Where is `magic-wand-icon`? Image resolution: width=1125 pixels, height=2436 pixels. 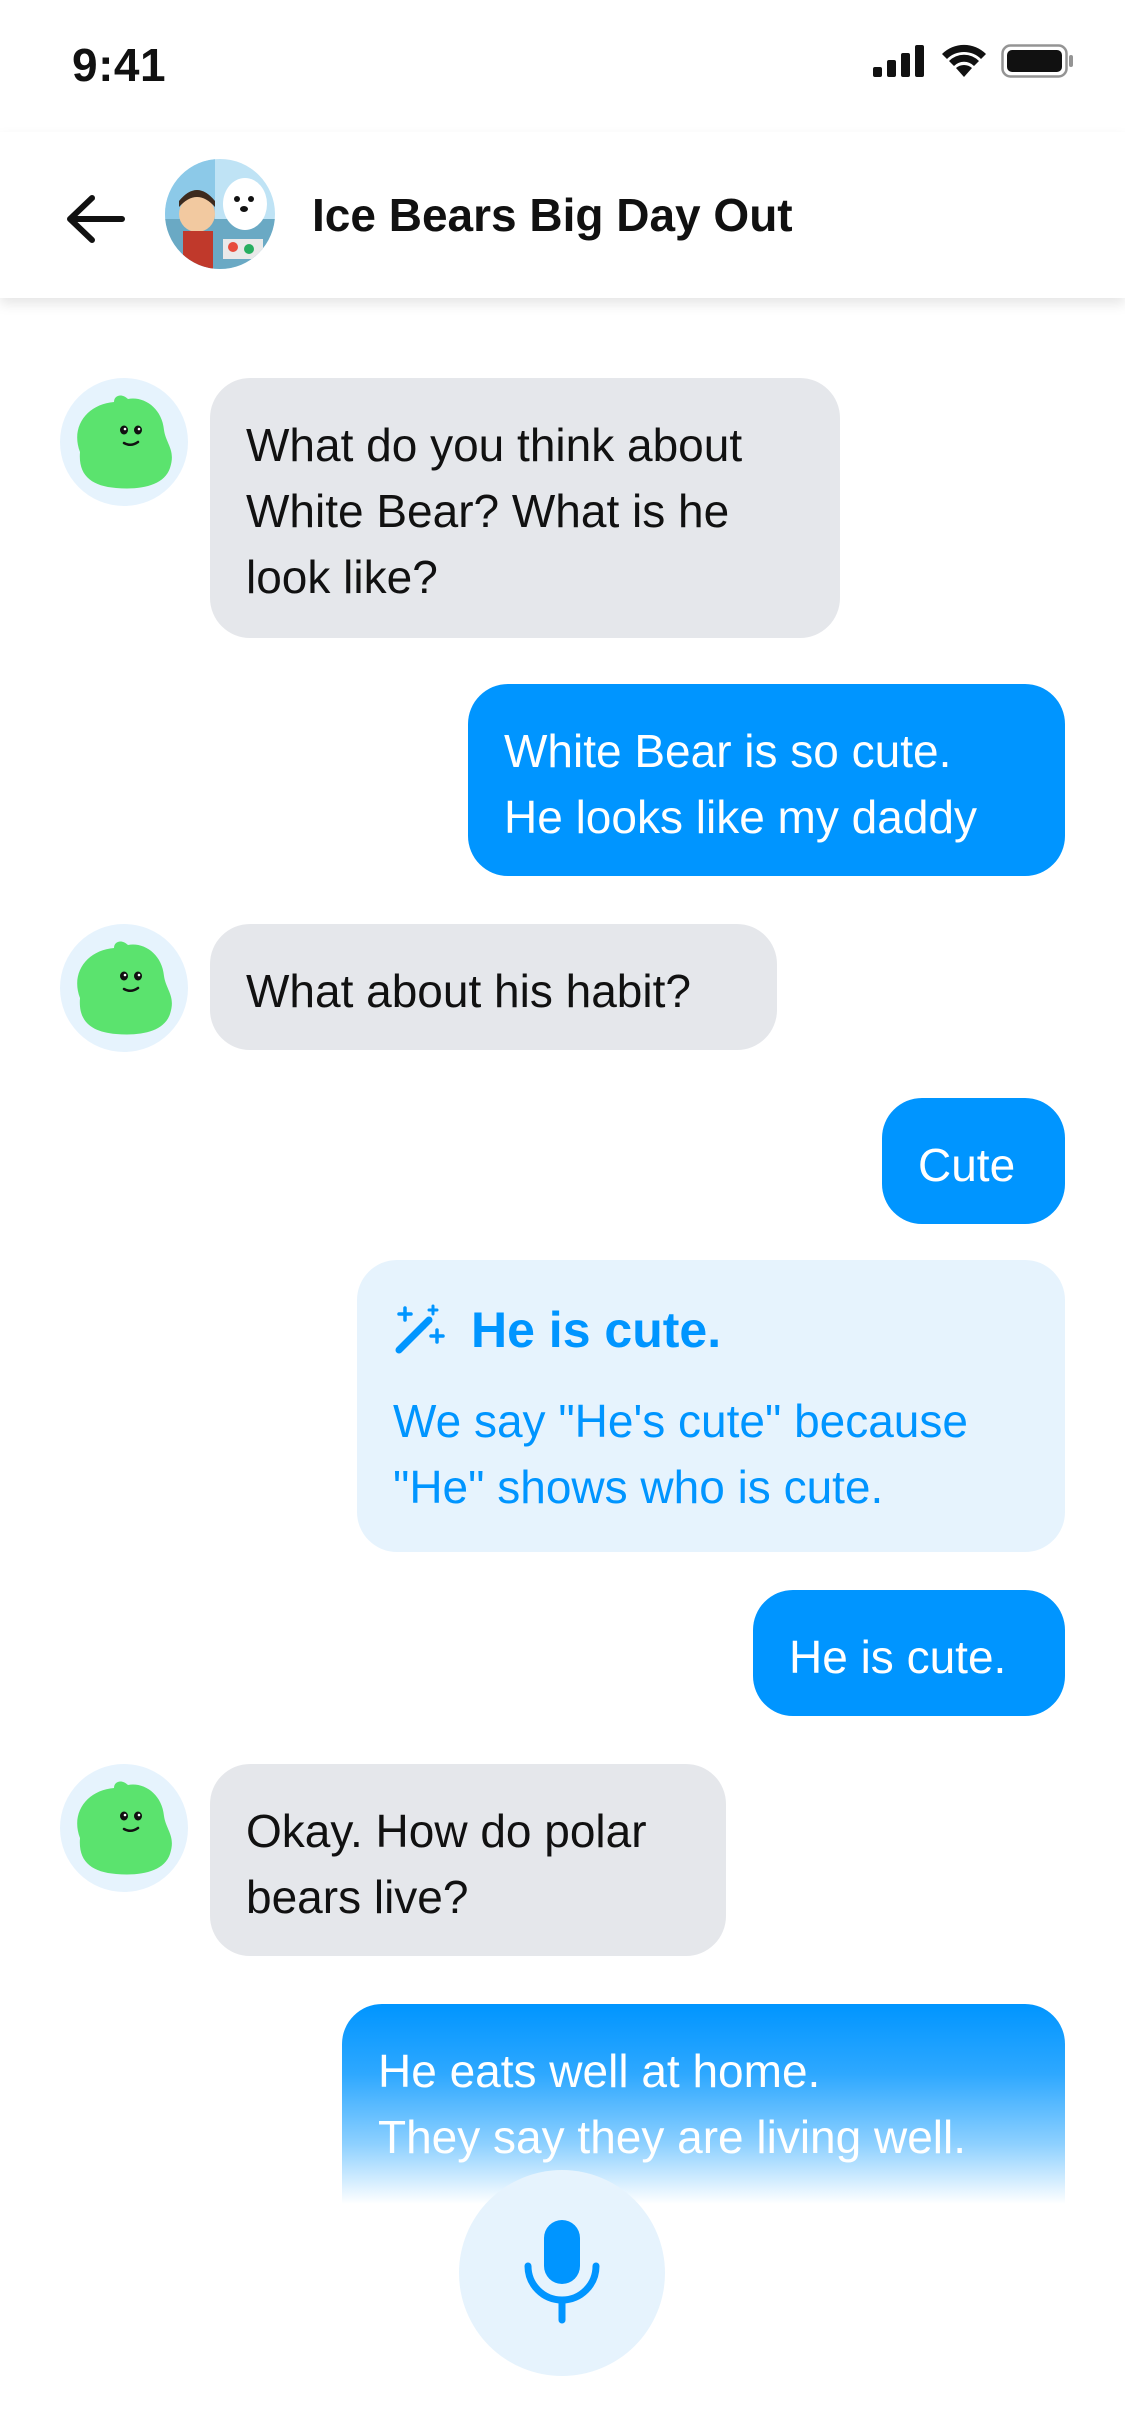 magic-wand-icon is located at coordinates (420, 1329).